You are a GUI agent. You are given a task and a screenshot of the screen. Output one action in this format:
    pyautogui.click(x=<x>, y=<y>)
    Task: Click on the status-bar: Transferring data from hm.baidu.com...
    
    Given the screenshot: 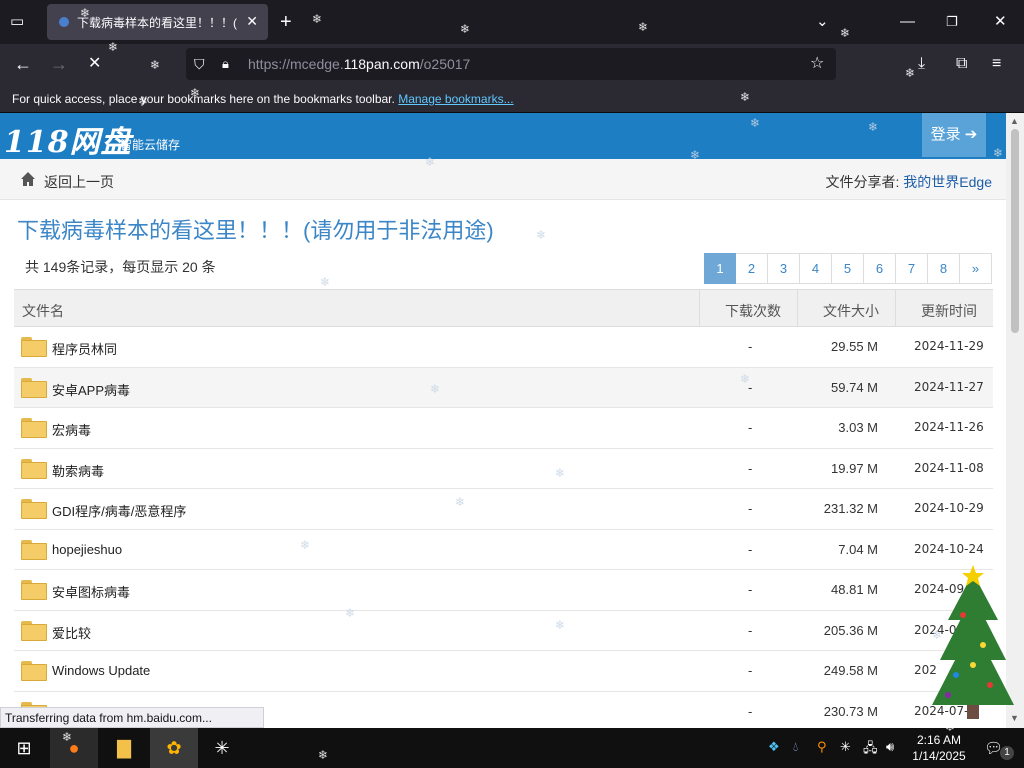 What is the action you would take?
    pyautogui.click(x=132, y=717)
    